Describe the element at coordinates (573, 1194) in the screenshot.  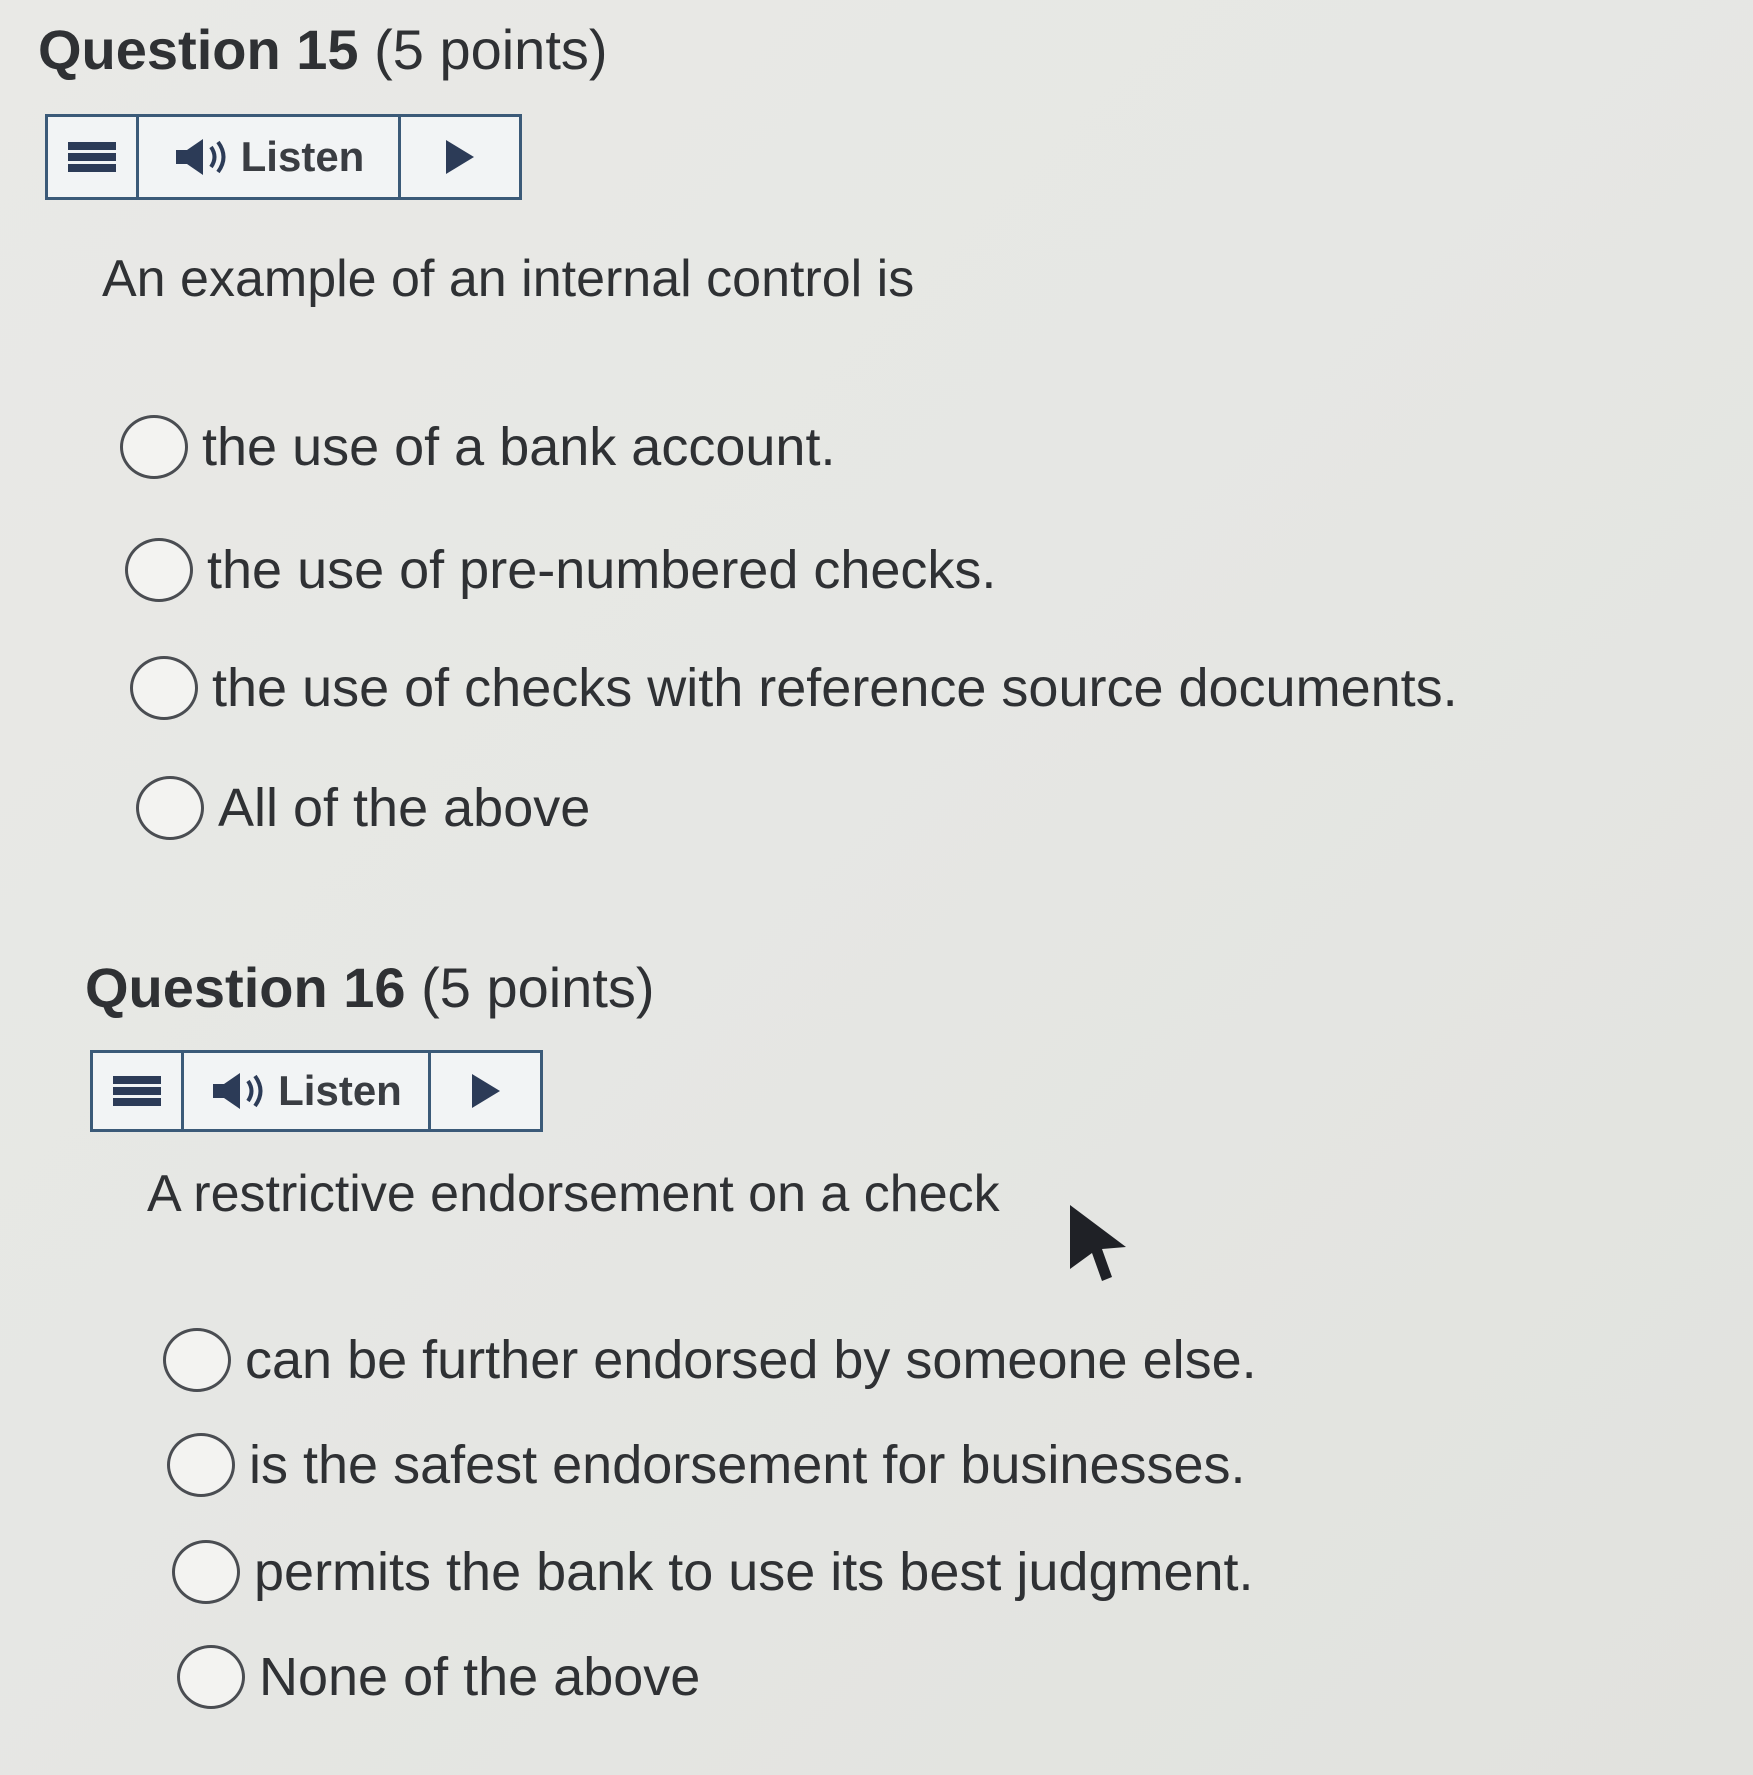
I see `question-prompt: A restrictive endorsement on a check` at that location.